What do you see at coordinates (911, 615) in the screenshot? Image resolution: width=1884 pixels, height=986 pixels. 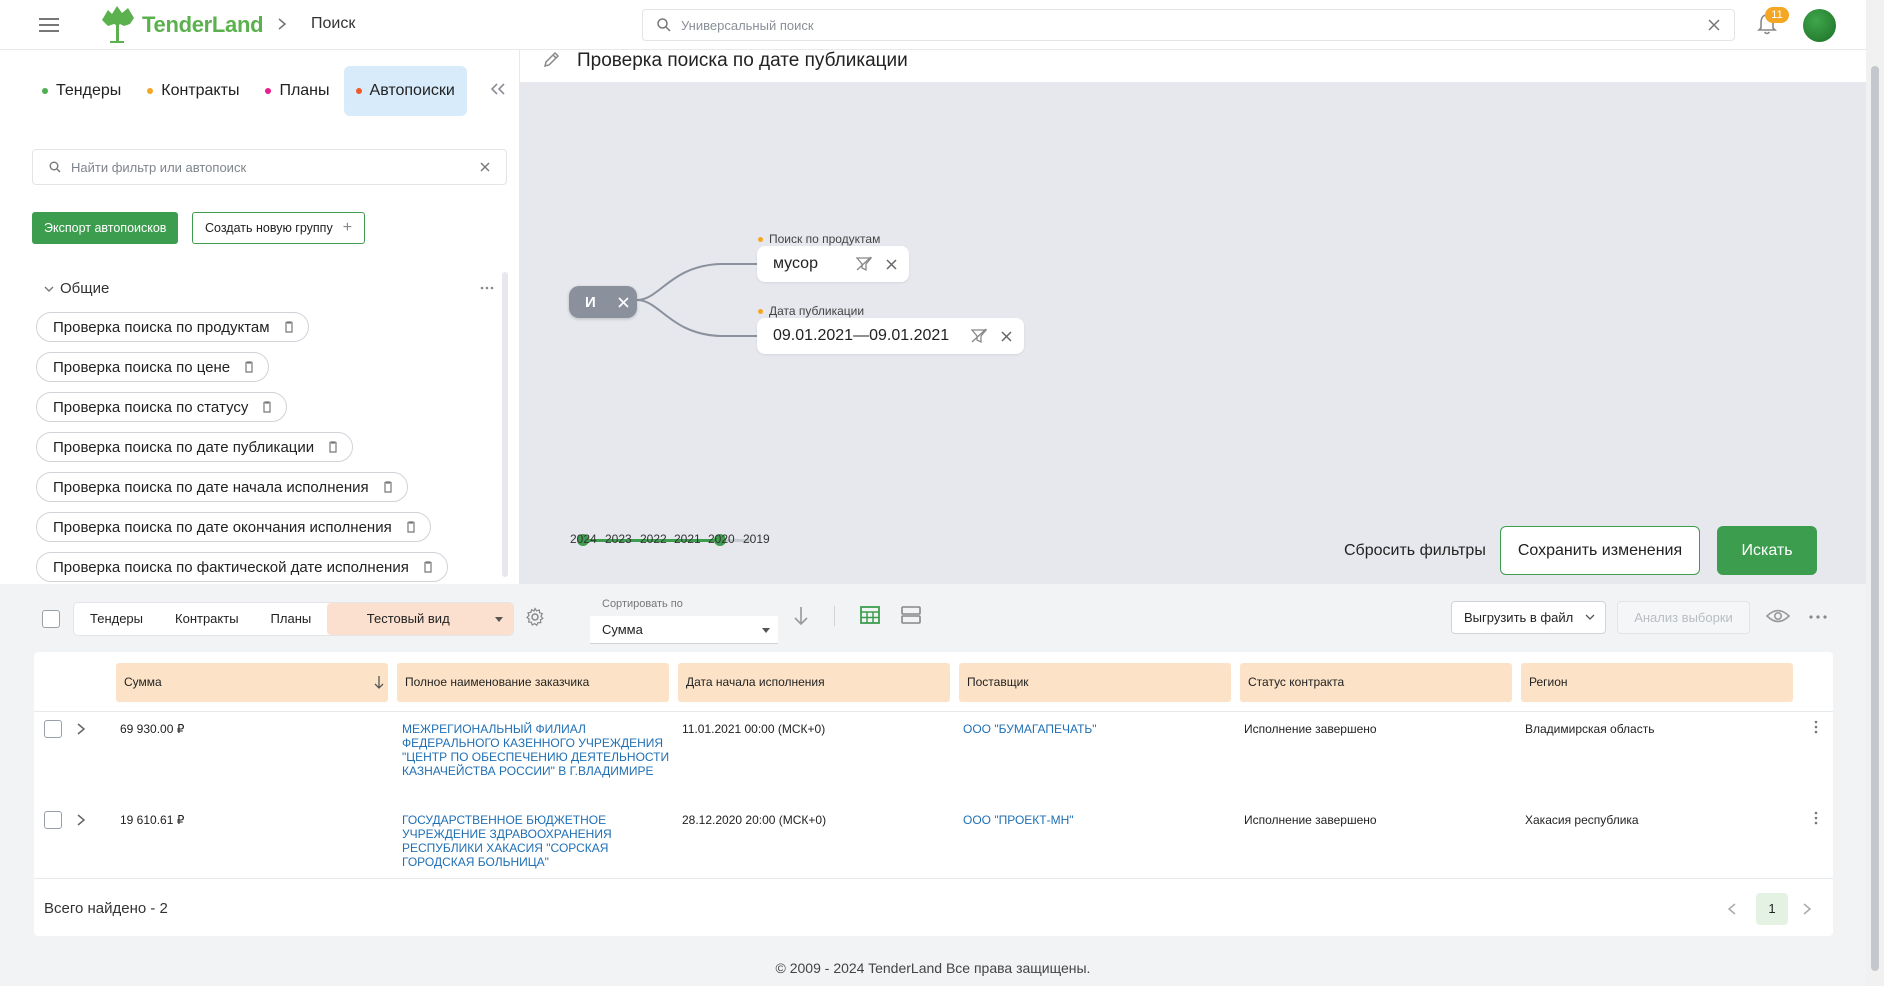 I see `card-view-icon` at bounding box center [911, 615].